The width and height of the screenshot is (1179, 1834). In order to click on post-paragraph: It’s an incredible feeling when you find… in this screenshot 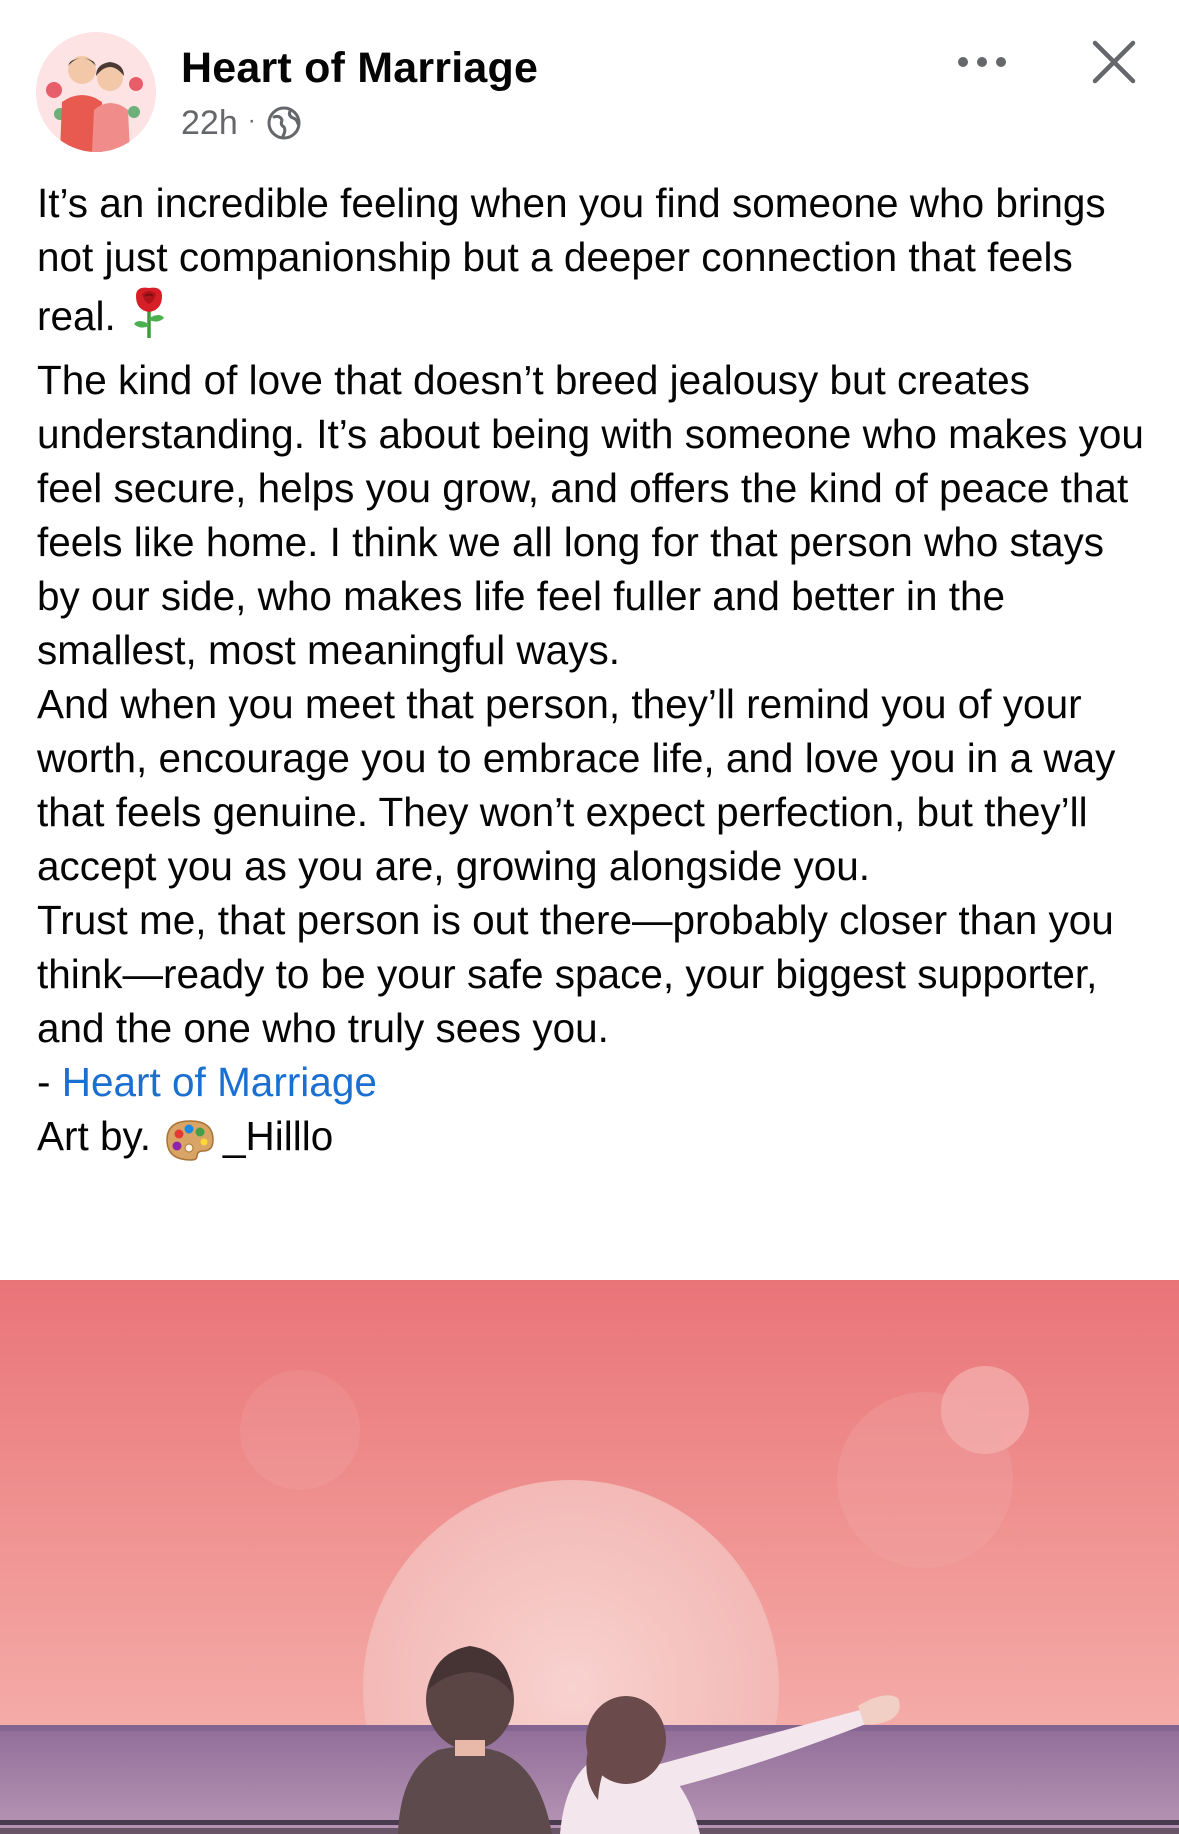, I will do `click(597, 264)`.